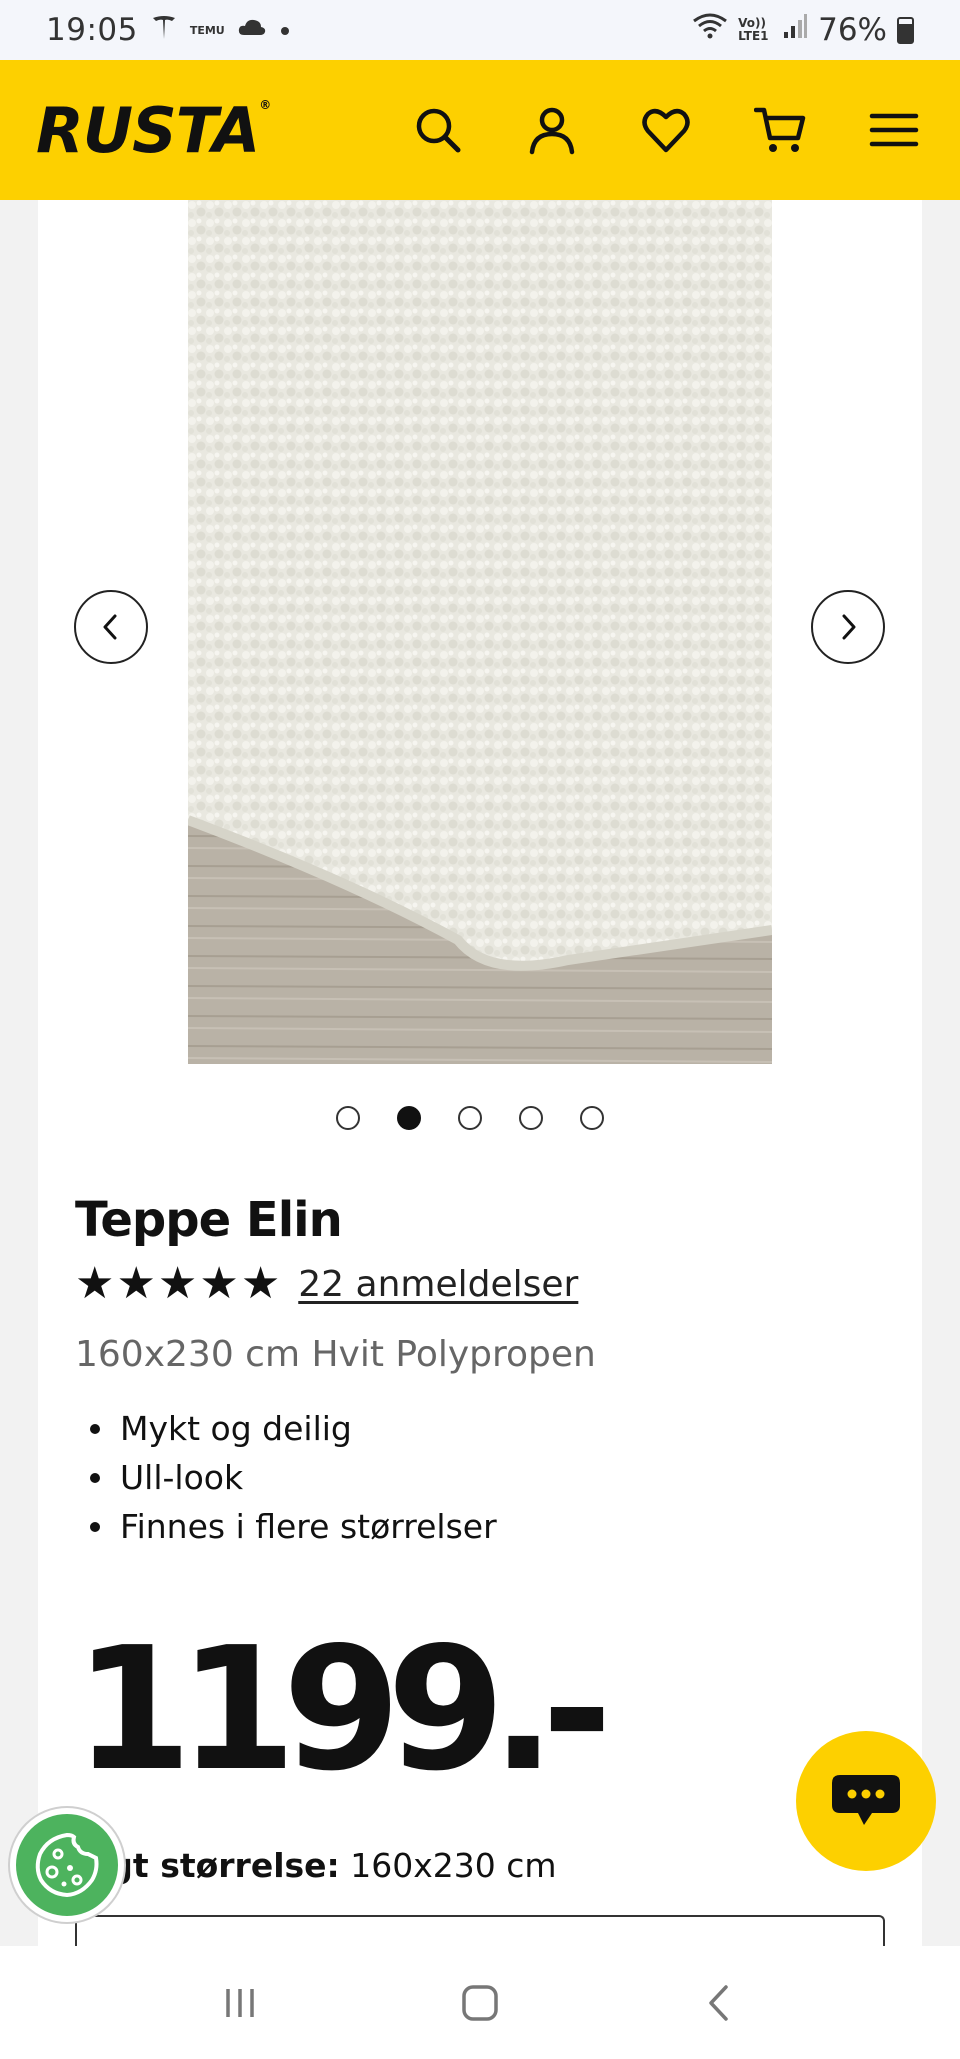 Image resolution: width=960 pixels, height=2059 pixels. What do you see at coordinates (852, 30) in the screenshot?
I see `battery-level: 76%` at bounding box center [852, 30].